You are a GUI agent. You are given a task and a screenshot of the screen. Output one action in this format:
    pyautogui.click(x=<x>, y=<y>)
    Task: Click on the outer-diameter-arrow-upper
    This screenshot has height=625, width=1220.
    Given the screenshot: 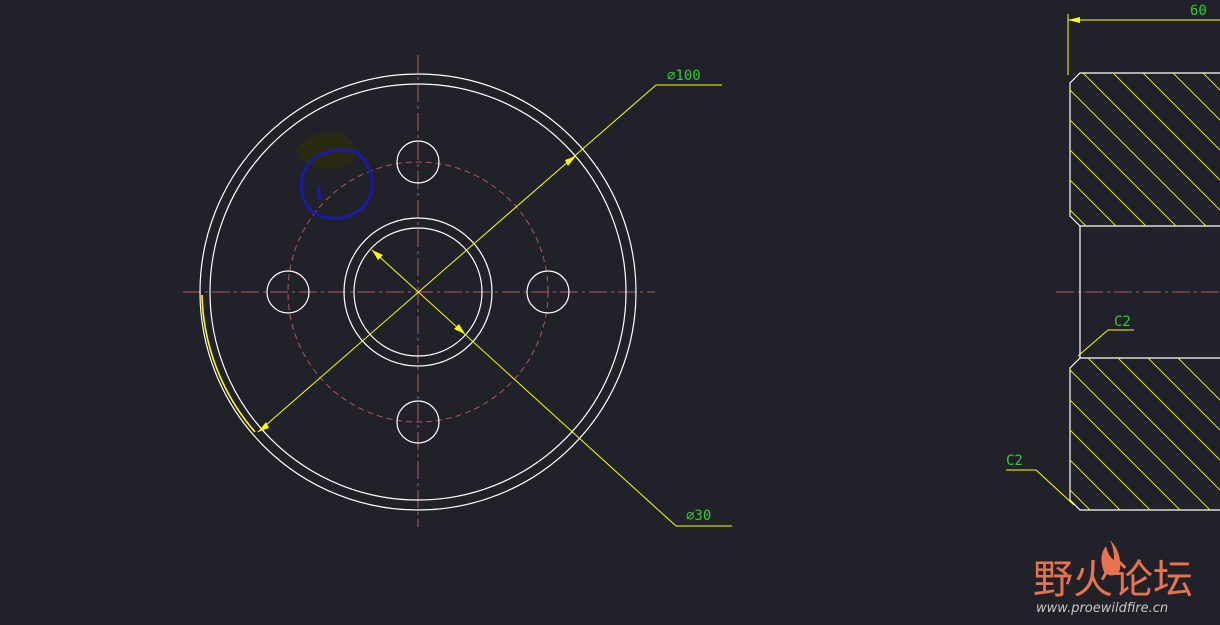 What is the action you would take?
    pyautogui.click(x=570, y=161)
    